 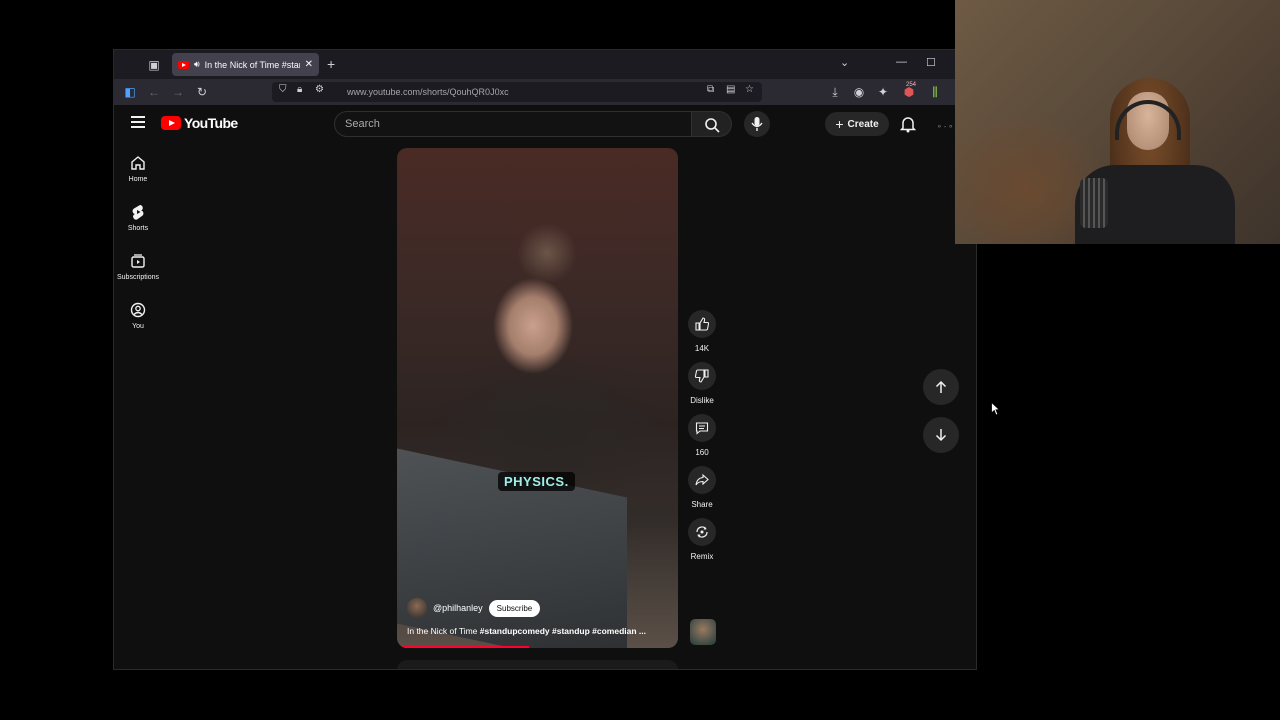 I want to click on search-icon, so click(x=712, y=125).